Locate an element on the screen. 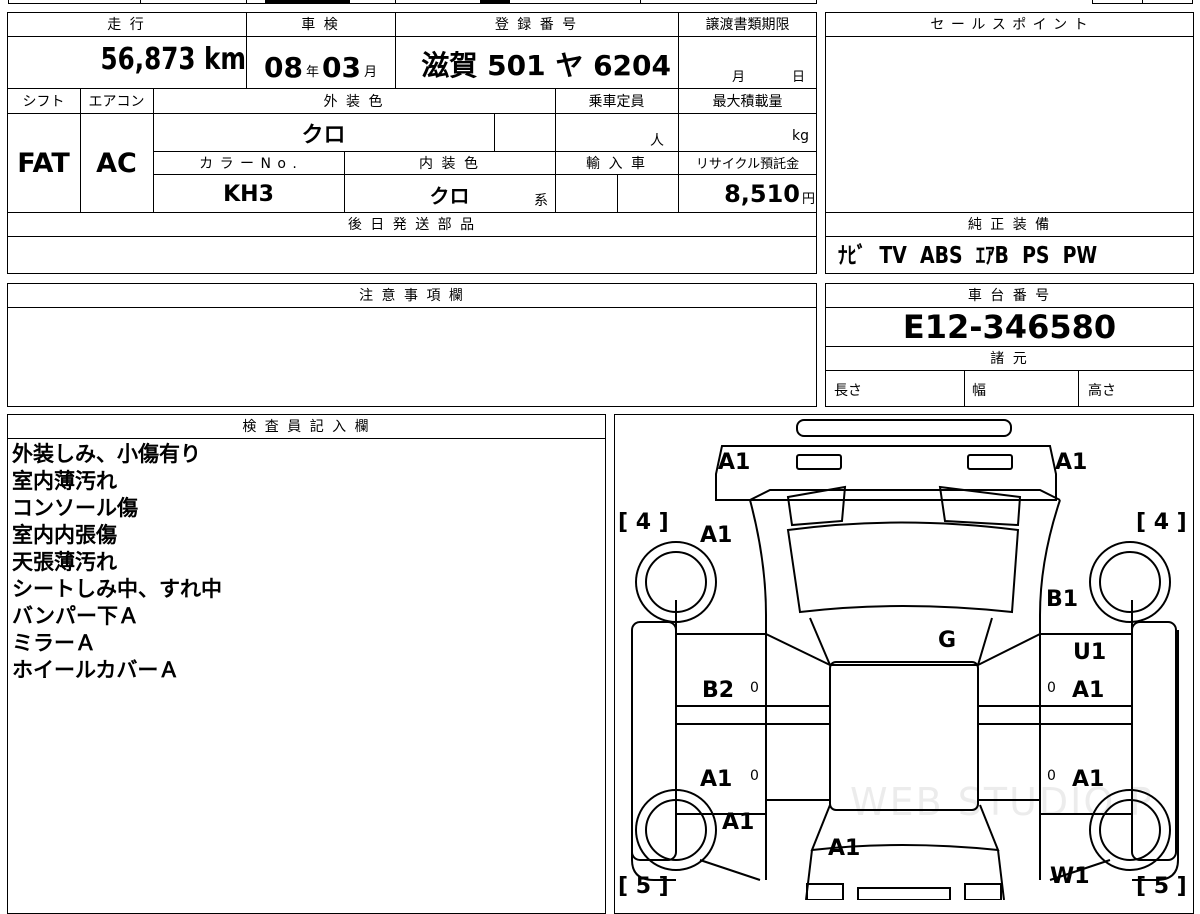  mark-rear-hatch: A1 is located at coordinates (844, 848).